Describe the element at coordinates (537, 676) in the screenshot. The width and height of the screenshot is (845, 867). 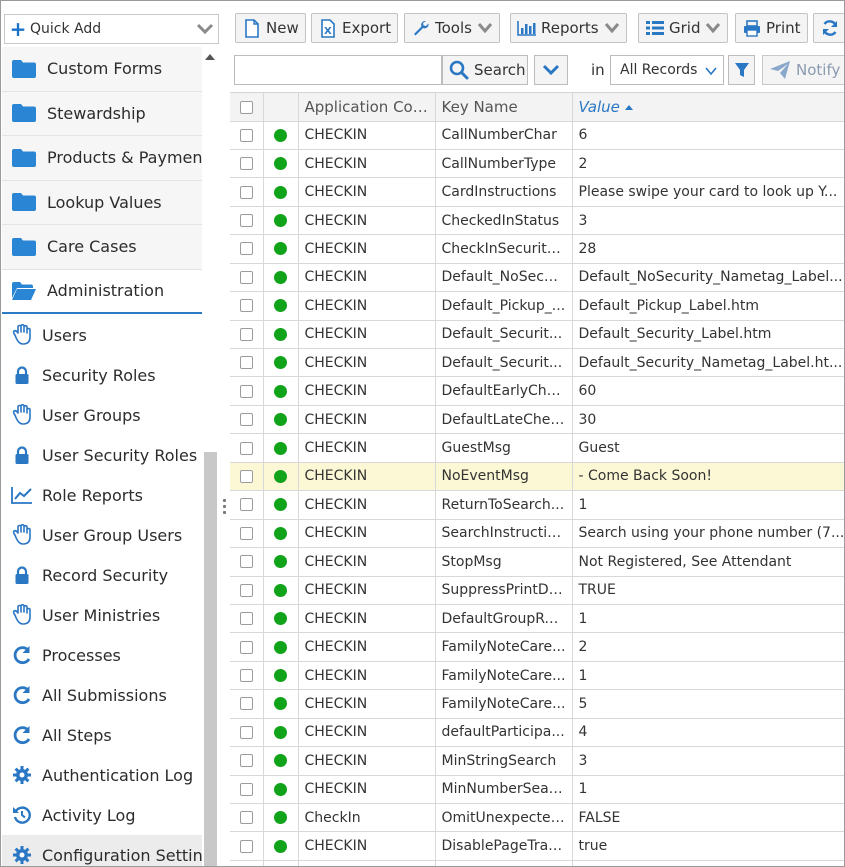
I see `table-row: CHECKIN FamilyNoteCare... 1` at that location.